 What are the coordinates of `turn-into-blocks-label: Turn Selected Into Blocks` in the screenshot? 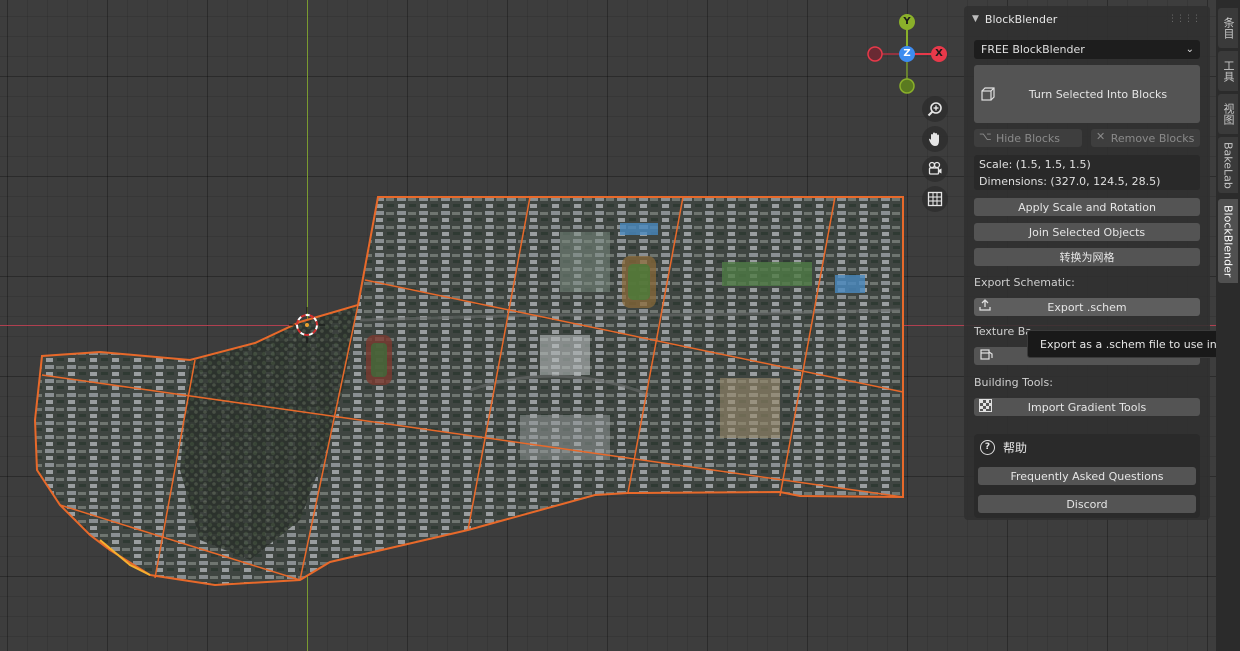 It's located at (1098, 94).